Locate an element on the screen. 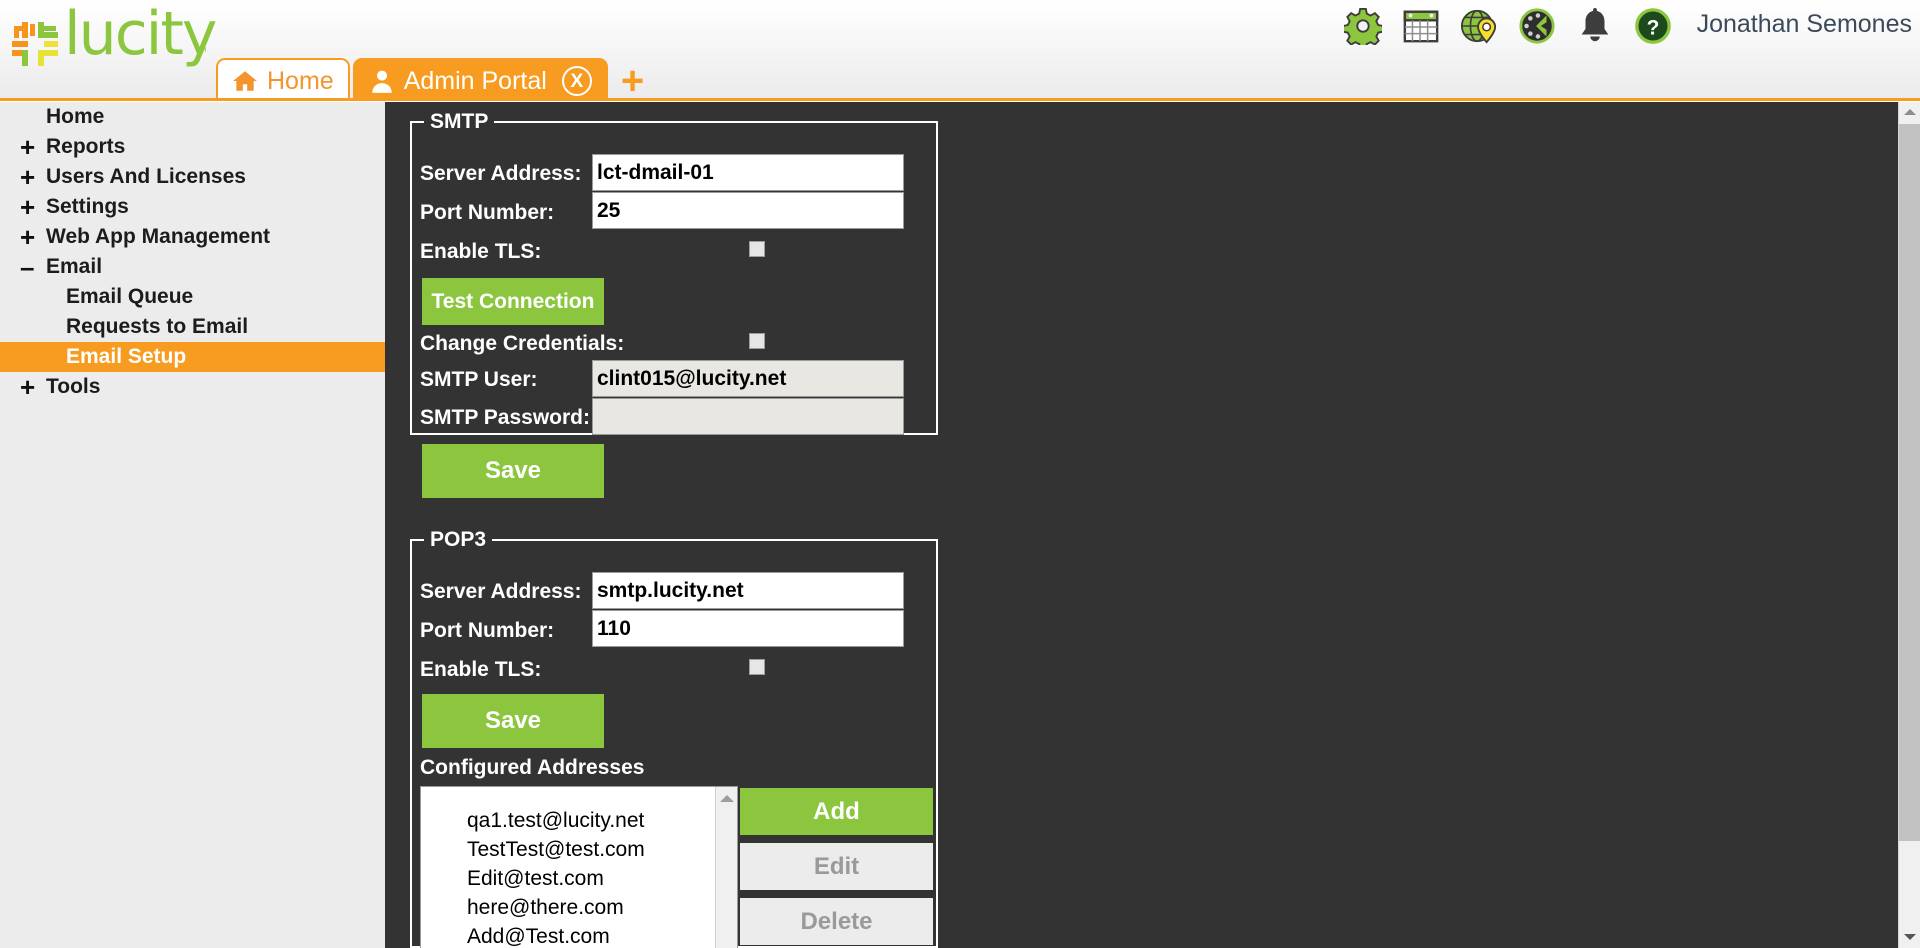 This screenshot has height=948, width=1920. sidebar-item-tools: + Tools is located at coordinates (192, 387).